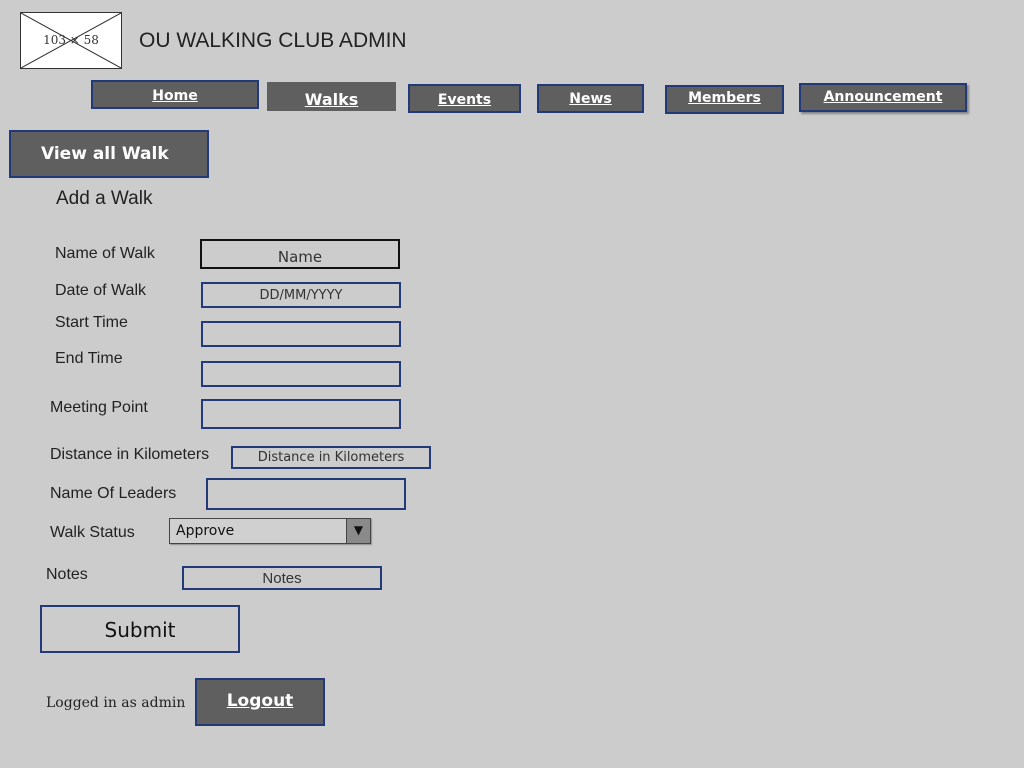 The width and height of the screenshot is (1024, 768). What do you see at coordinates (92, 532) in the screenshot?
I see `walk-status-label: Walk Status` at bounding box center [92, 532].